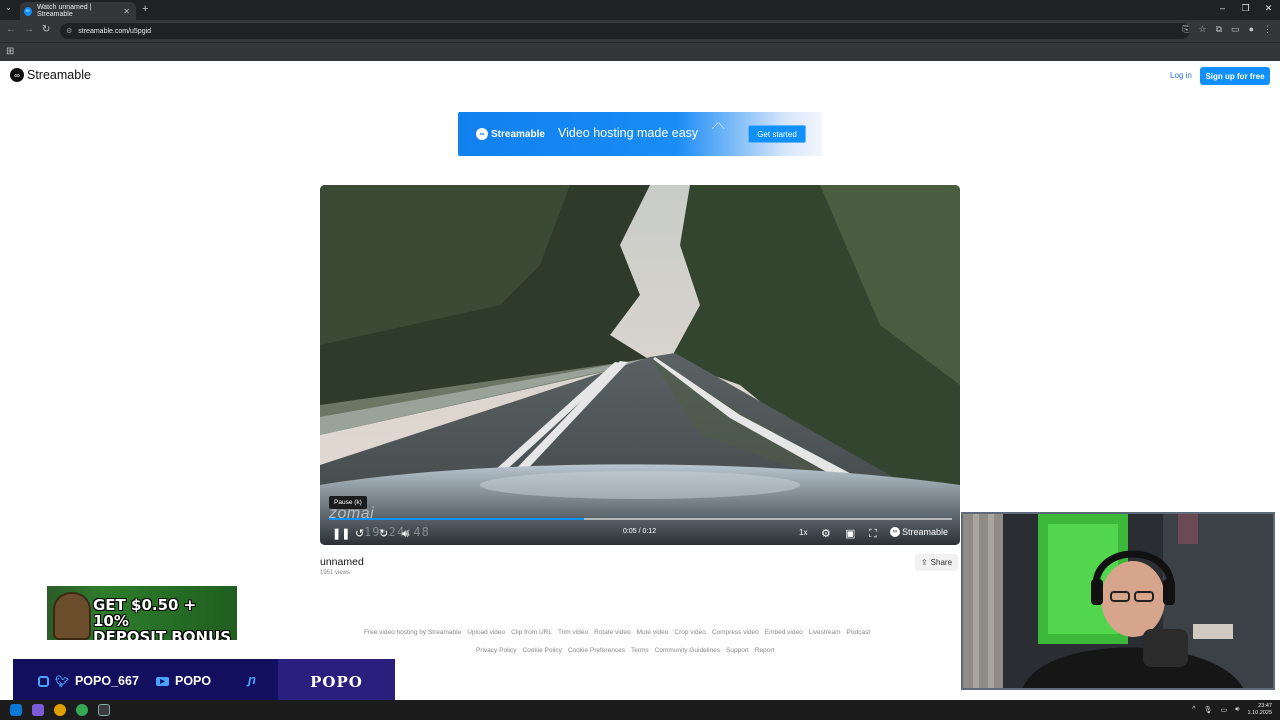 The height and width of the screenshot is (720, 1280). What do you see at coordinates (1237, 710) in the screenshot?
I see `speaker-icon: 🔊︎` at bounding box center [1237, 710].